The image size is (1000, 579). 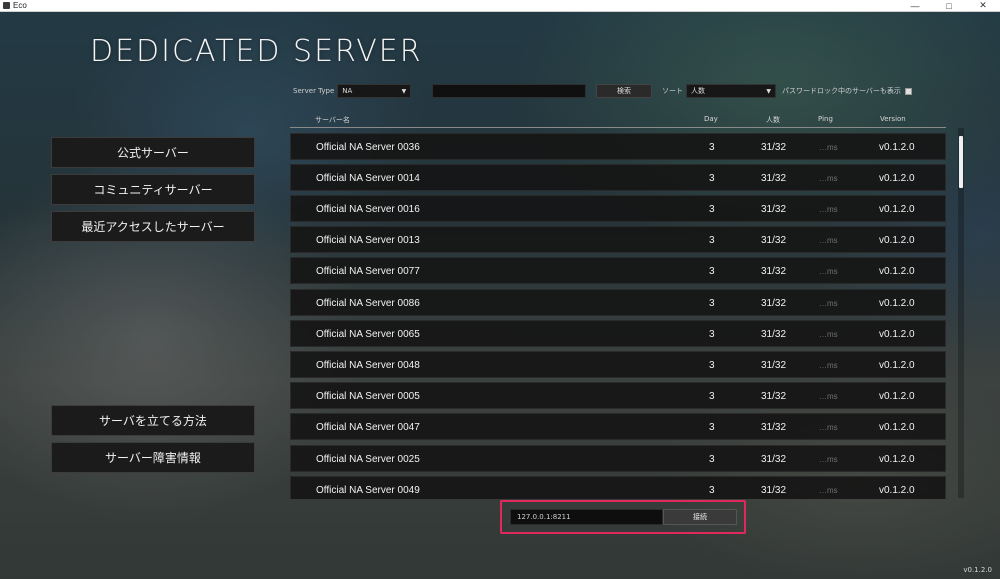 What do you see at coordinates (153, 457) in the screenshot?
I see `nav-server-status-button: サーバー障害情報` at bounding box center [153, 457].